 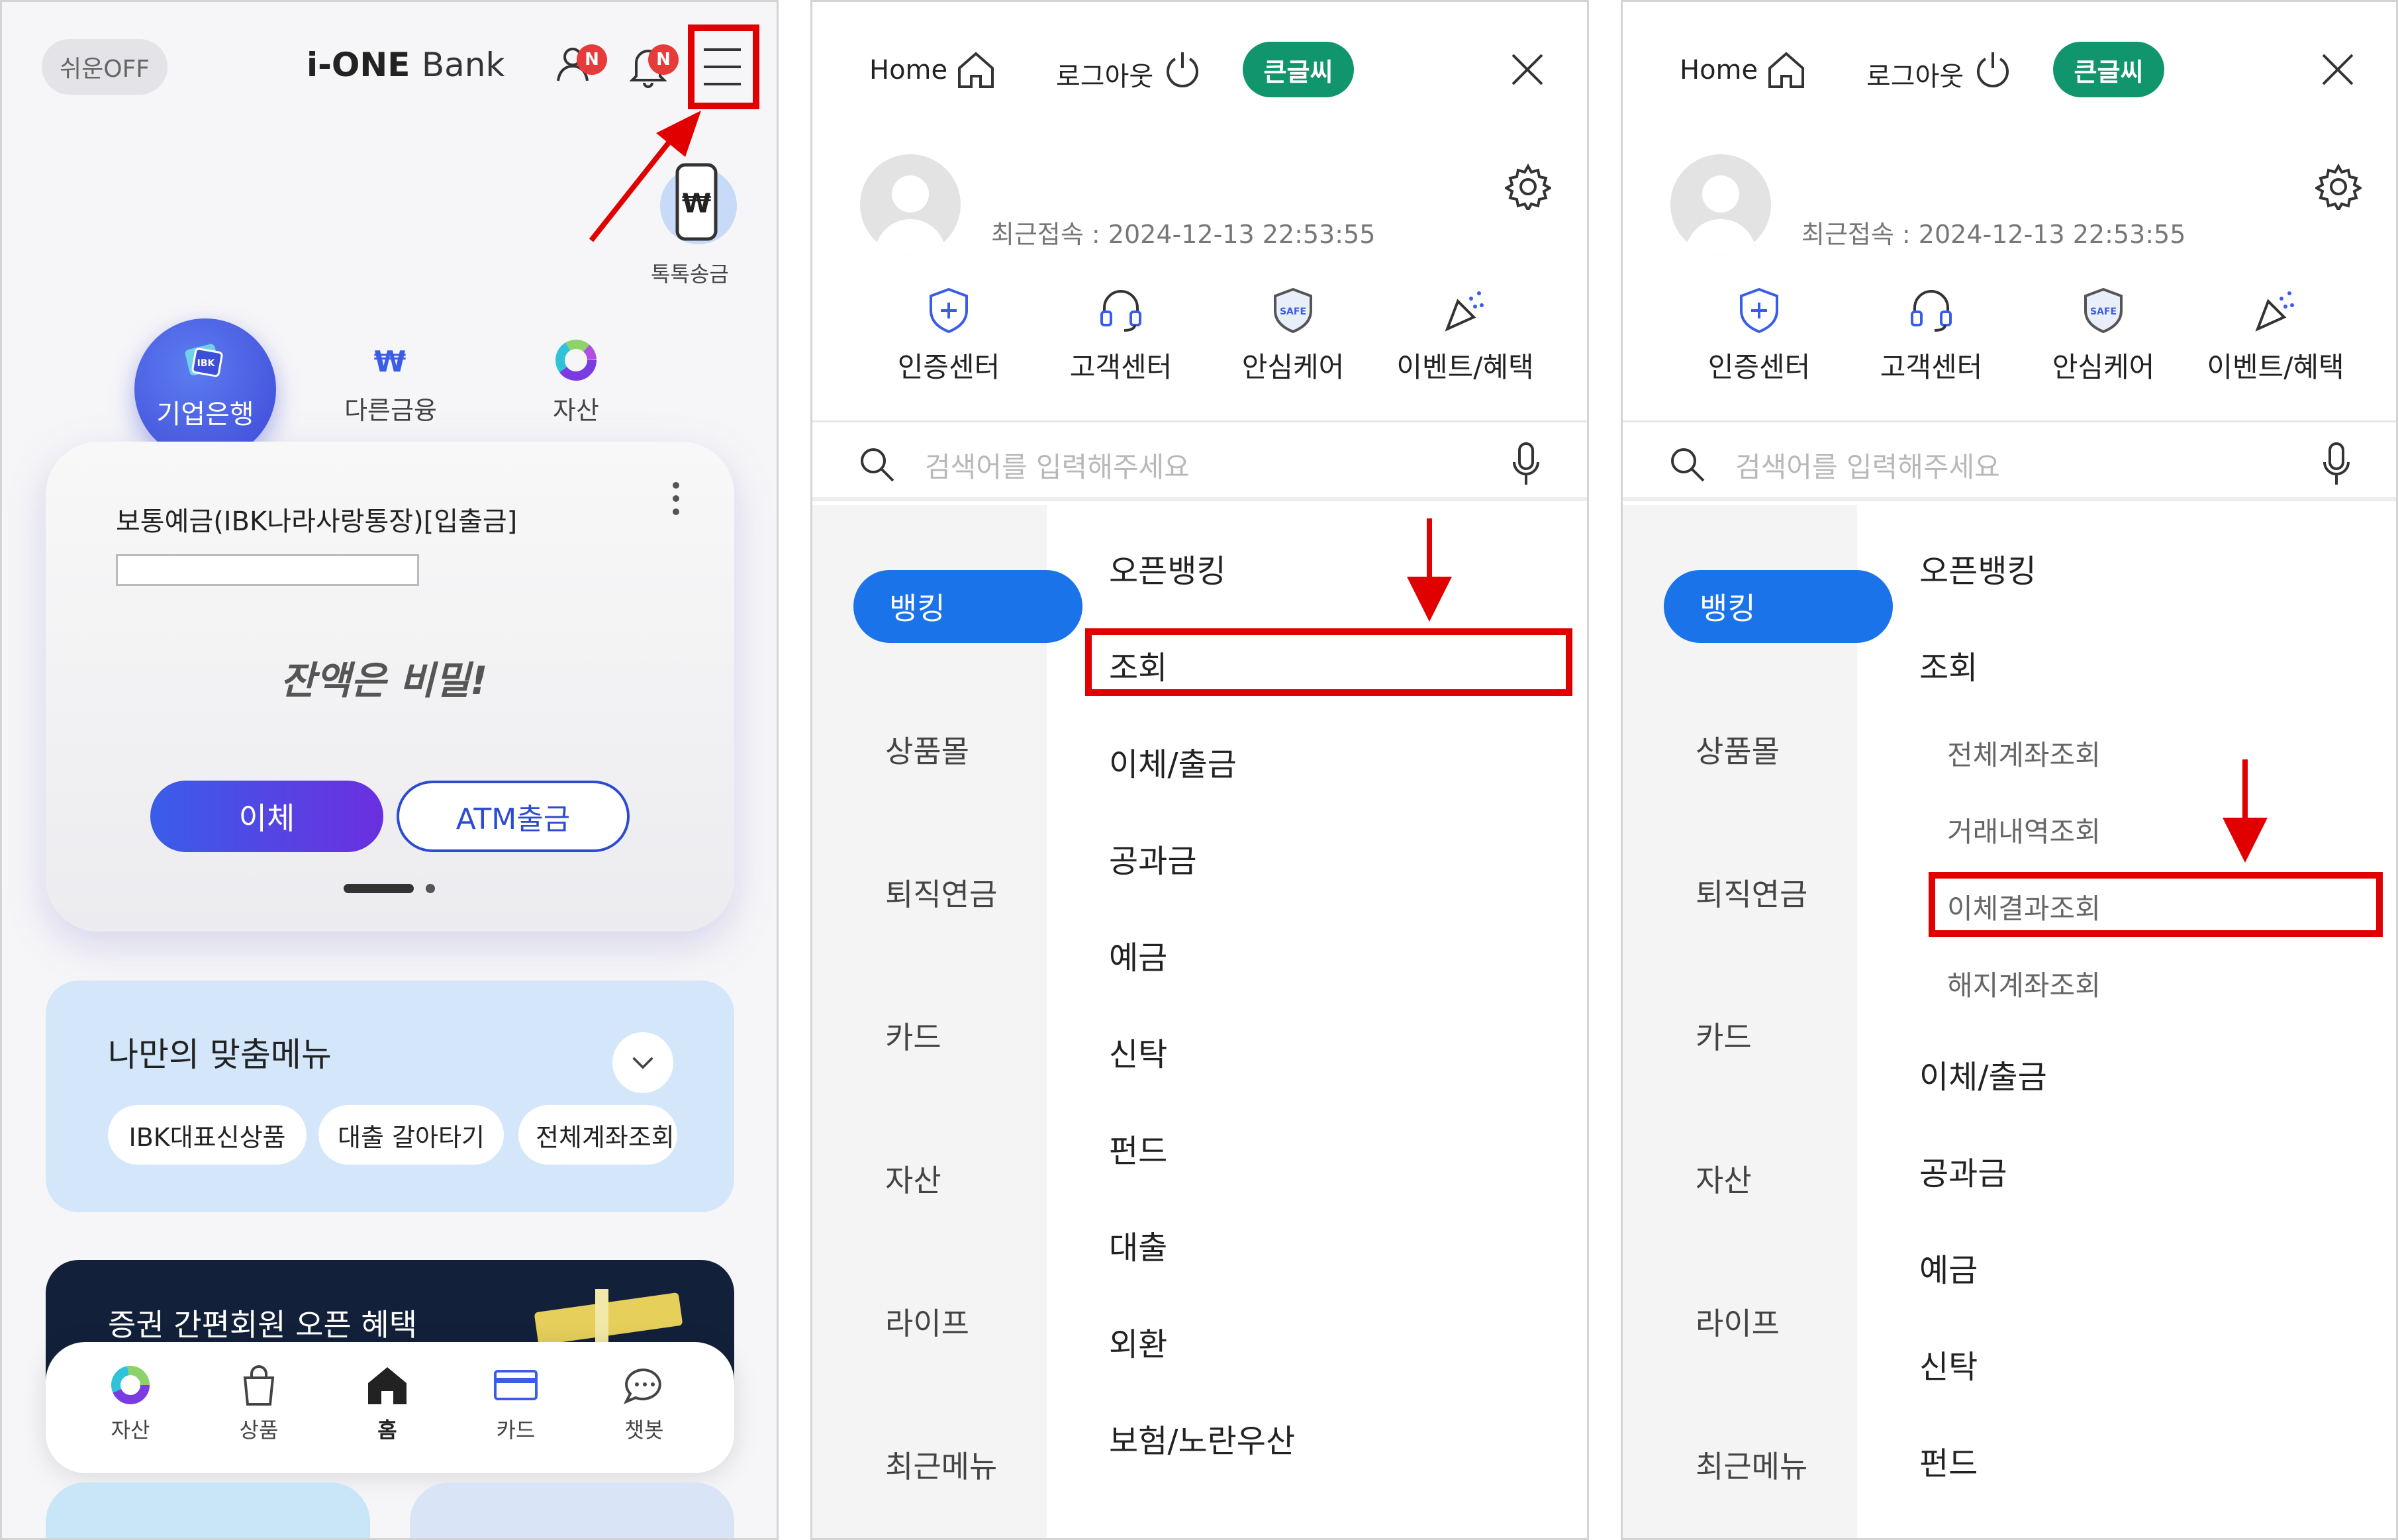 I want to click on shield-plus-icon, so click(x=949, y=310).